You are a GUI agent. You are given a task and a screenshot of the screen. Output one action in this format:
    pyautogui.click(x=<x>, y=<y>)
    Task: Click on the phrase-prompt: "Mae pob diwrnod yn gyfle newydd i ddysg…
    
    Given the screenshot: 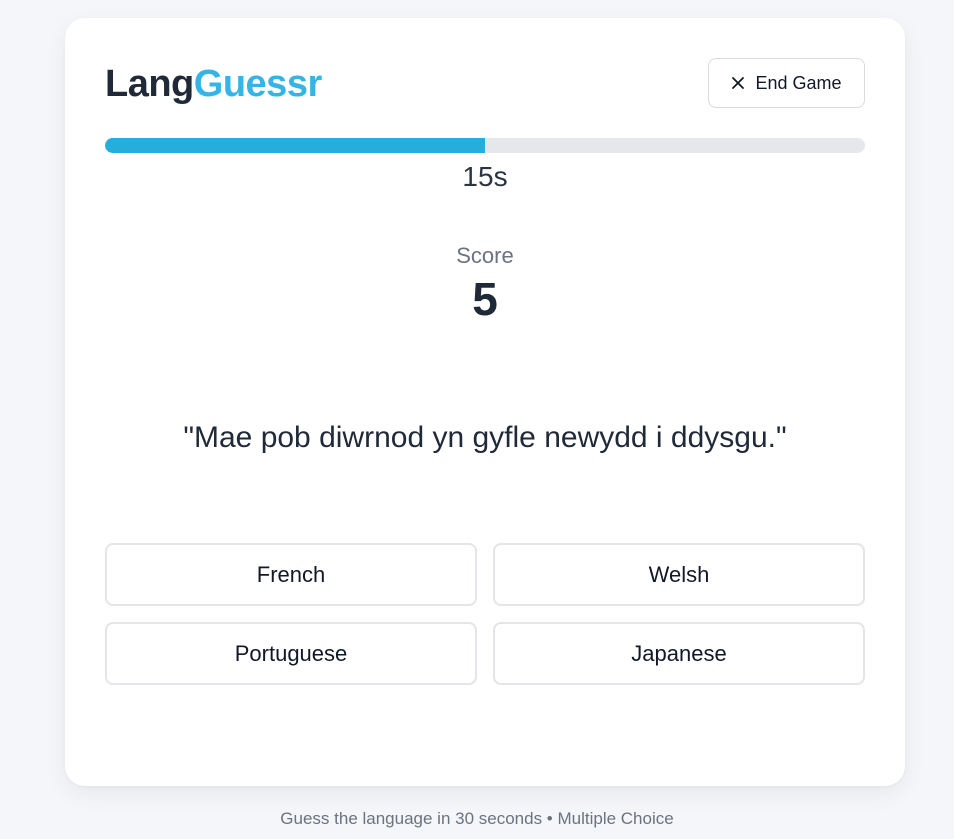 What is the action you would take?
    pyautogui.click(x=485, y=437)
    